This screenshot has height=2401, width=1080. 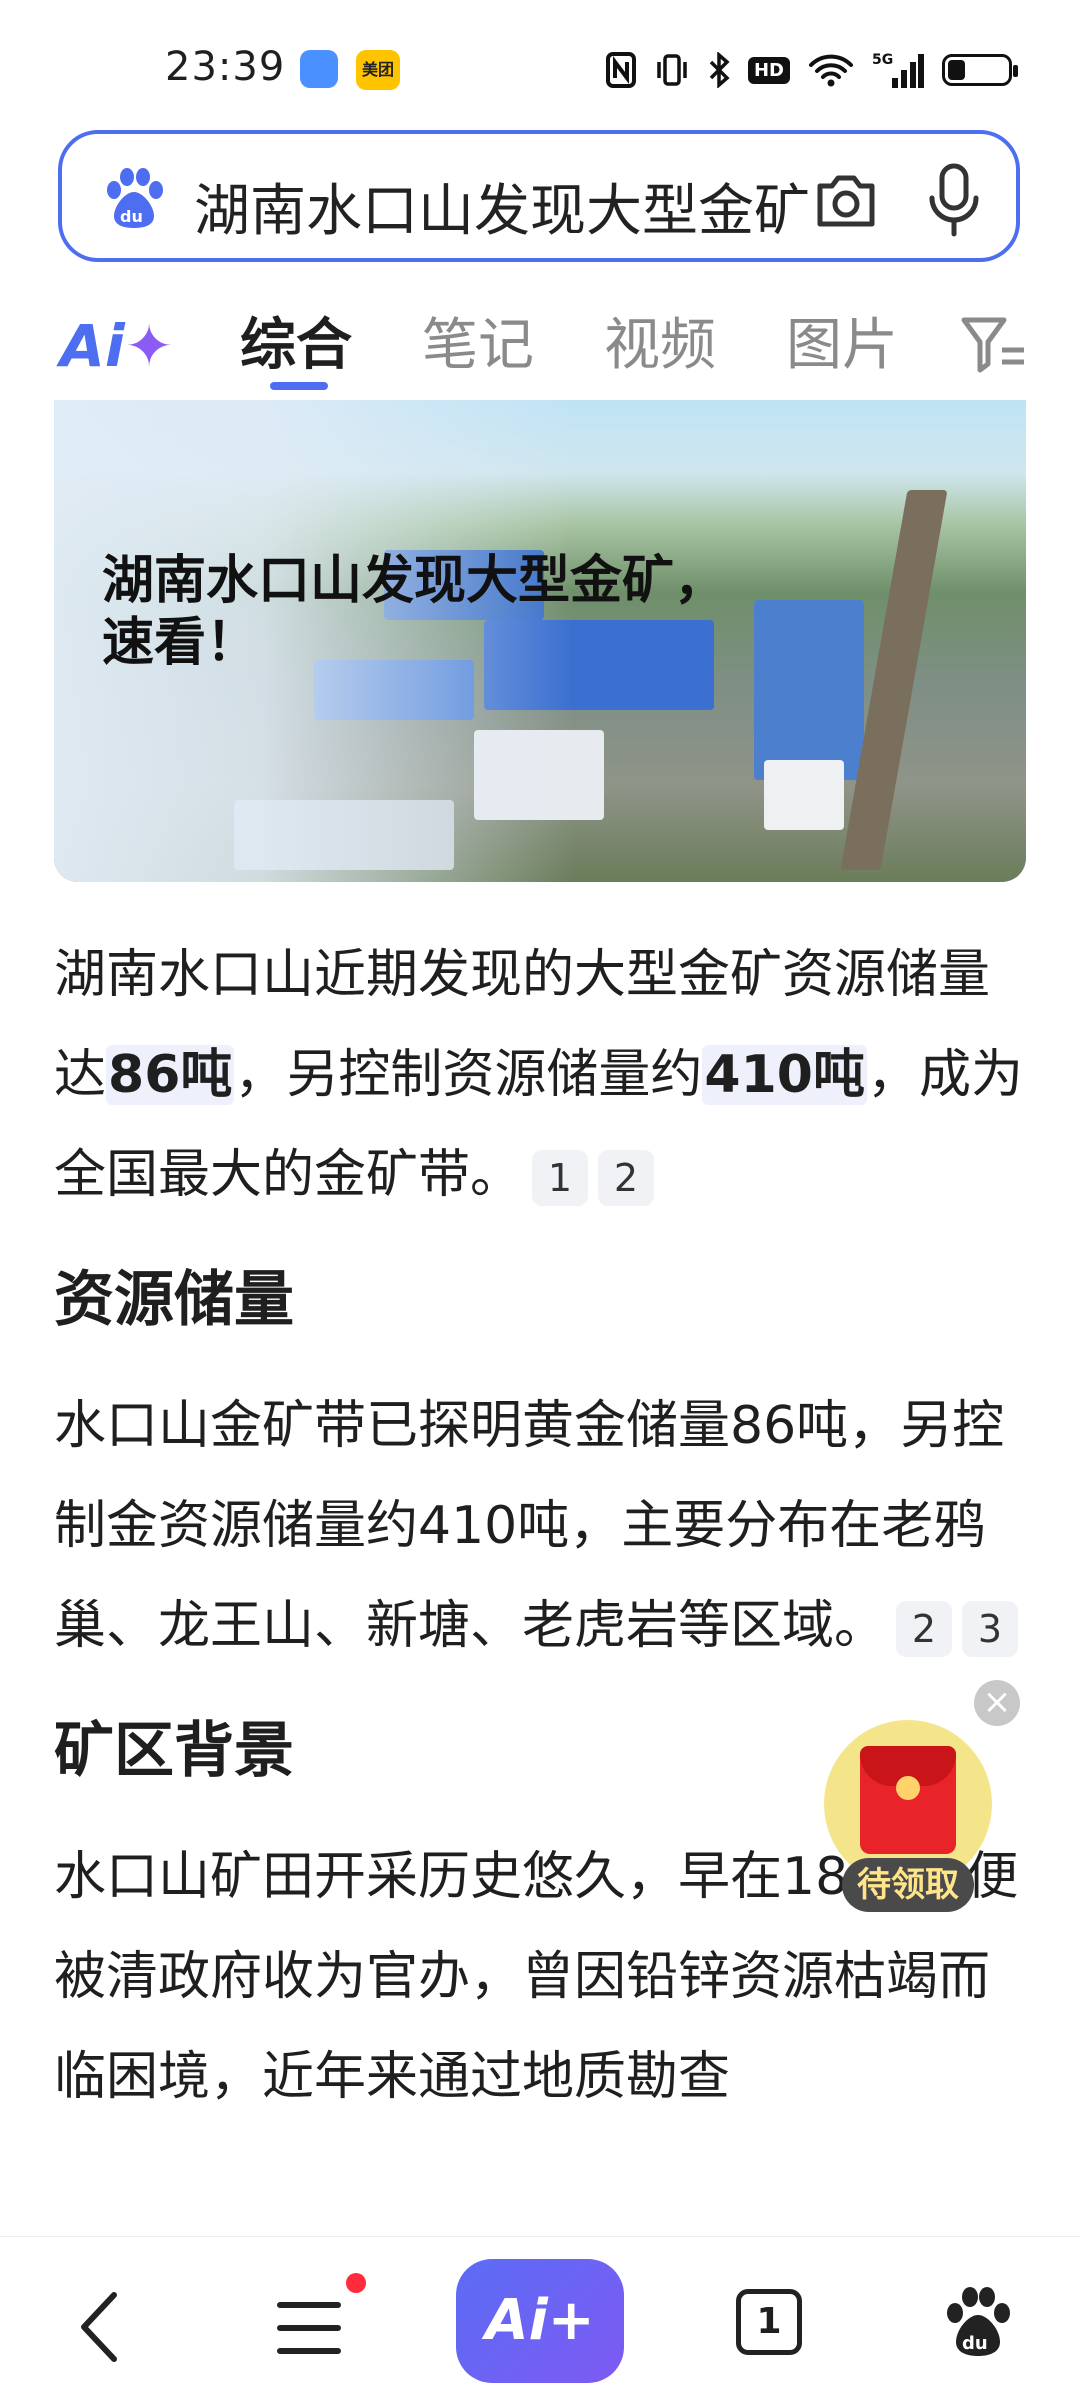 I want to click on baidu-home-icon: du, so click(x=978, y=2321).